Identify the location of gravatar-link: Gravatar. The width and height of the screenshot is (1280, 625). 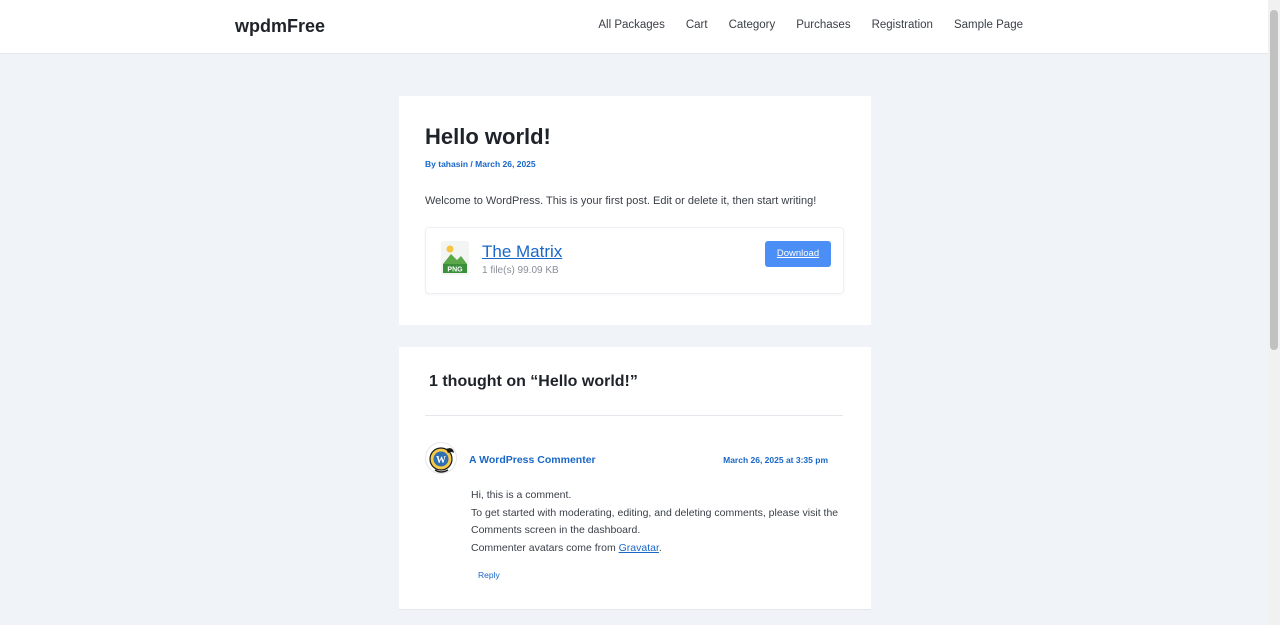
(639, 548).